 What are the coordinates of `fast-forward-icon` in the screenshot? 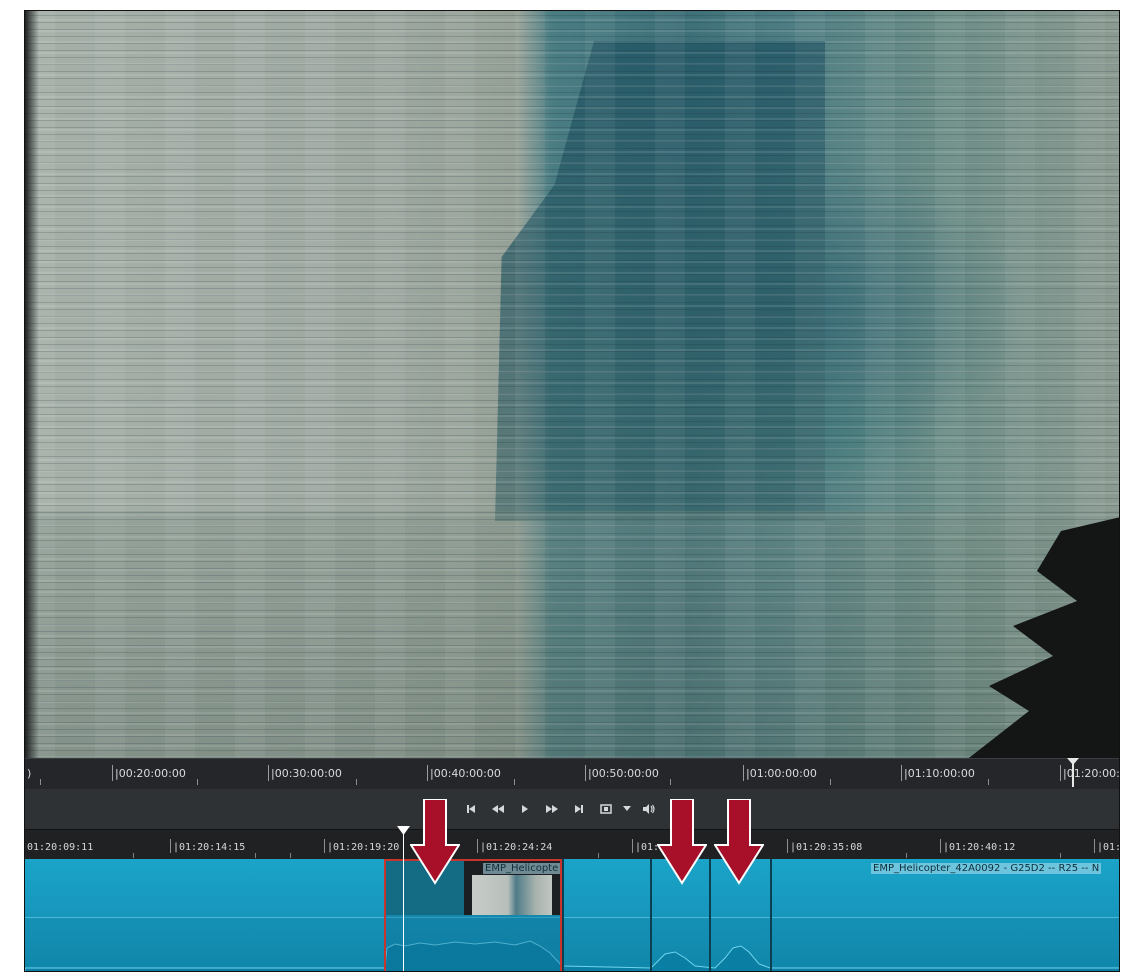 It's located at (551, 809).